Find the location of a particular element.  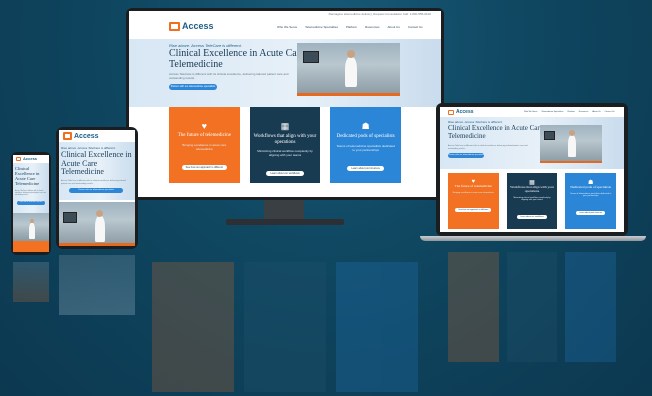

heart-pulse-icon: ♥ is located at coordinates (204, 126).